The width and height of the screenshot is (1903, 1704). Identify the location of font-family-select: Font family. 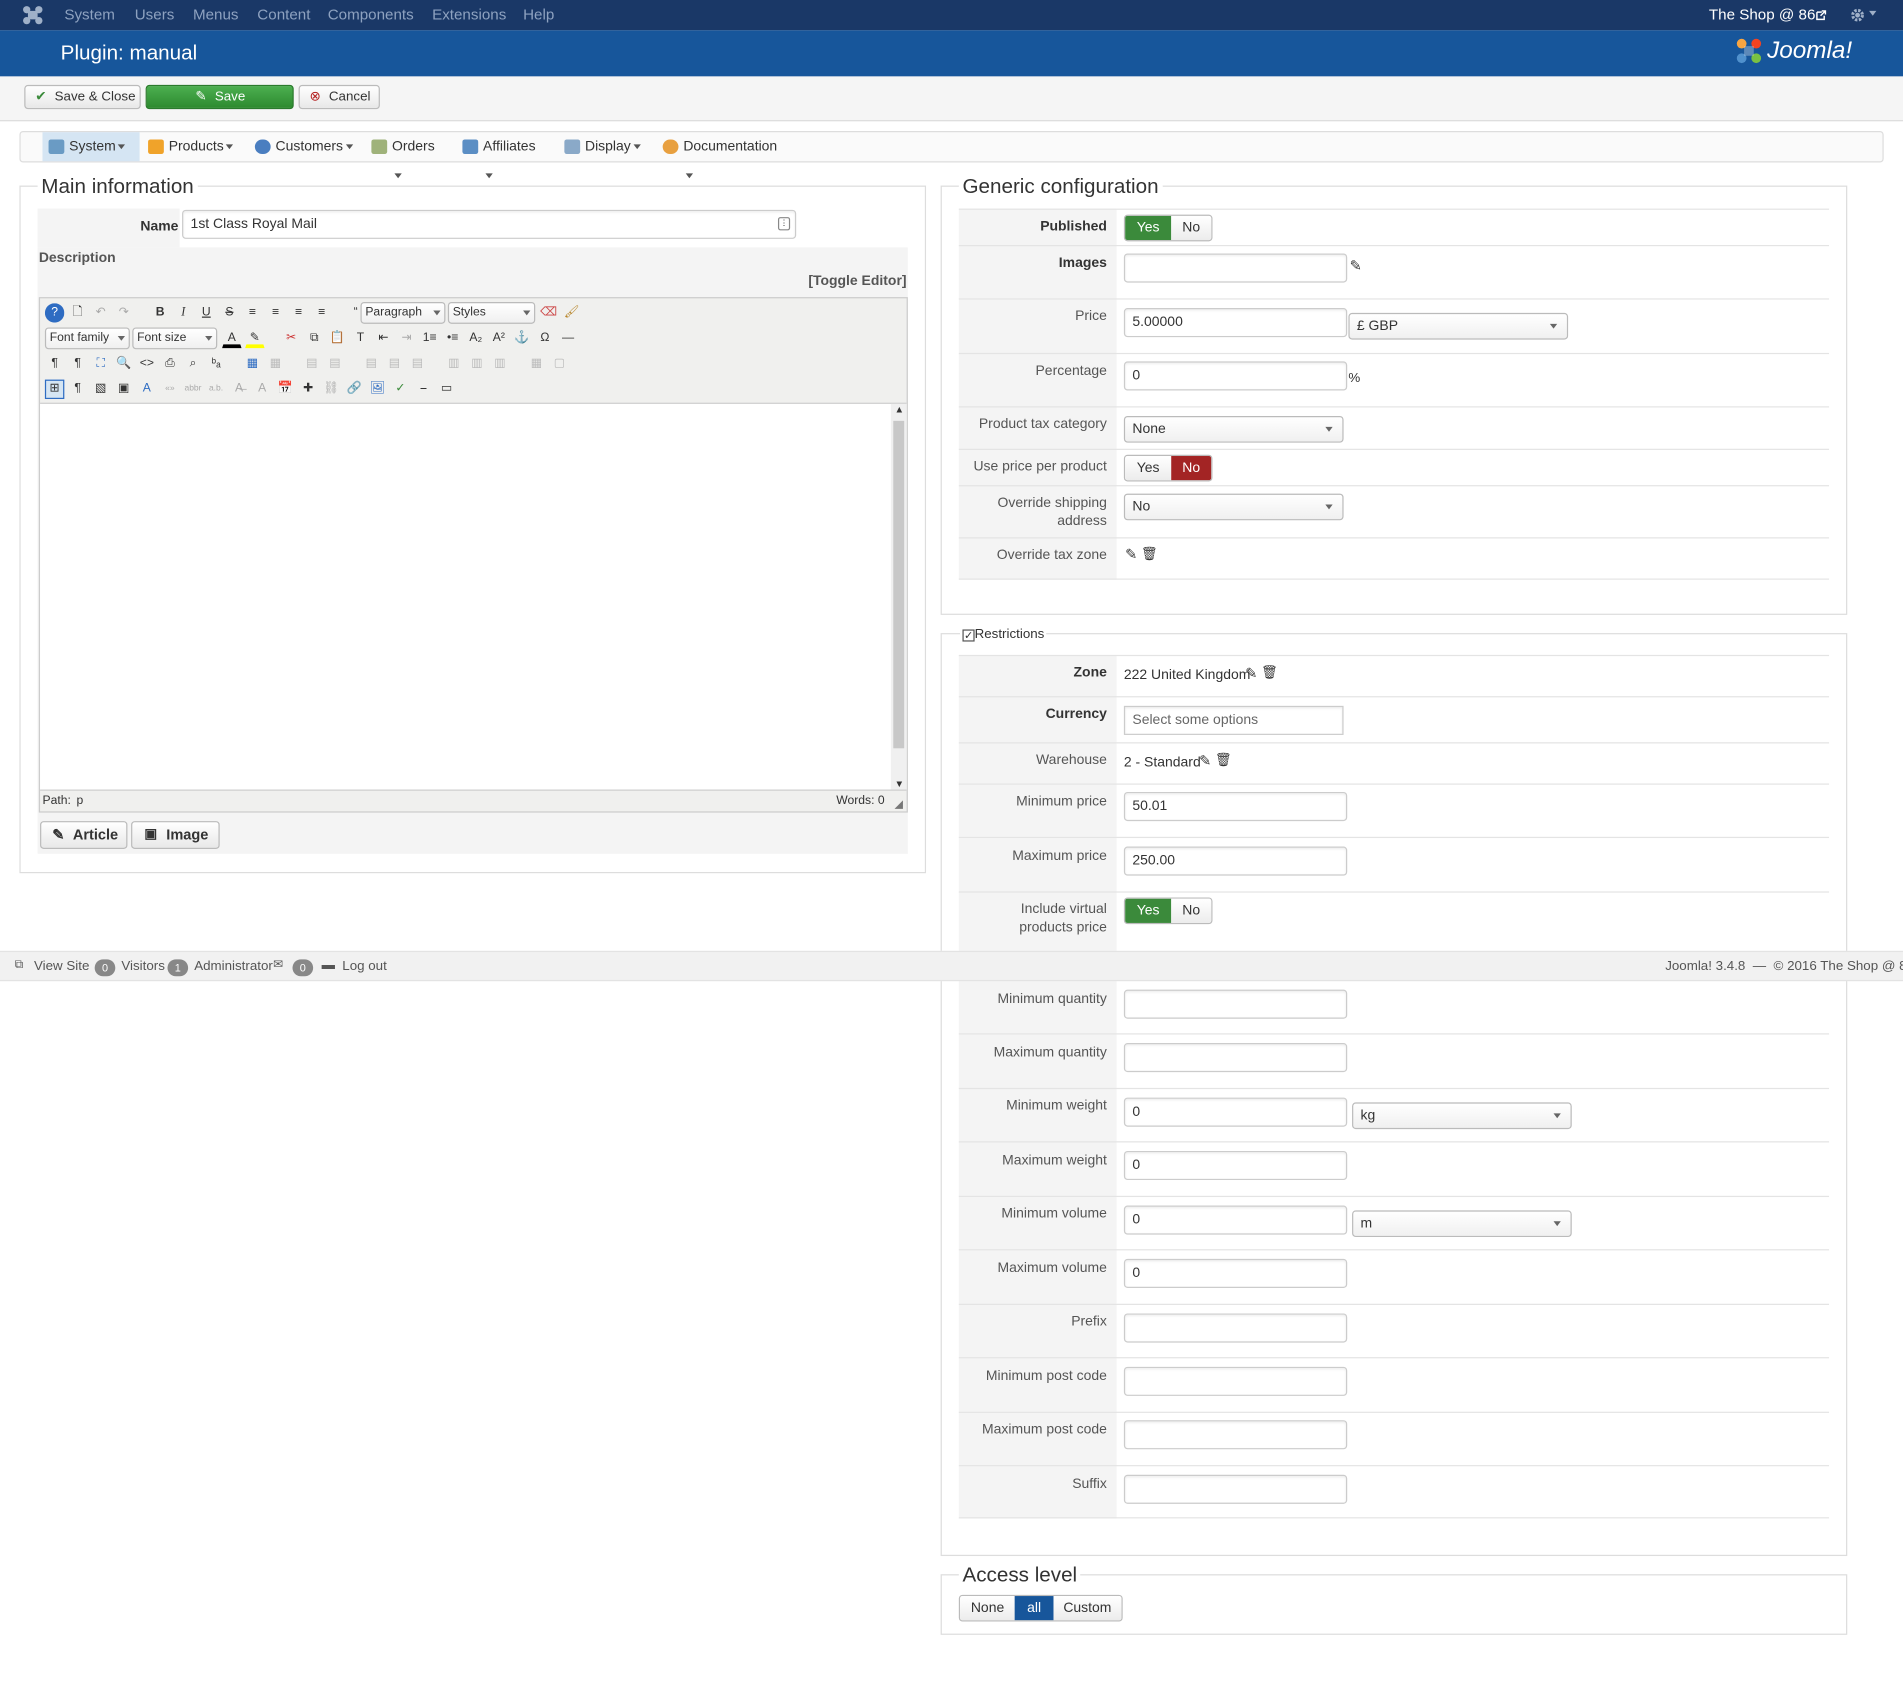
(87, 338).